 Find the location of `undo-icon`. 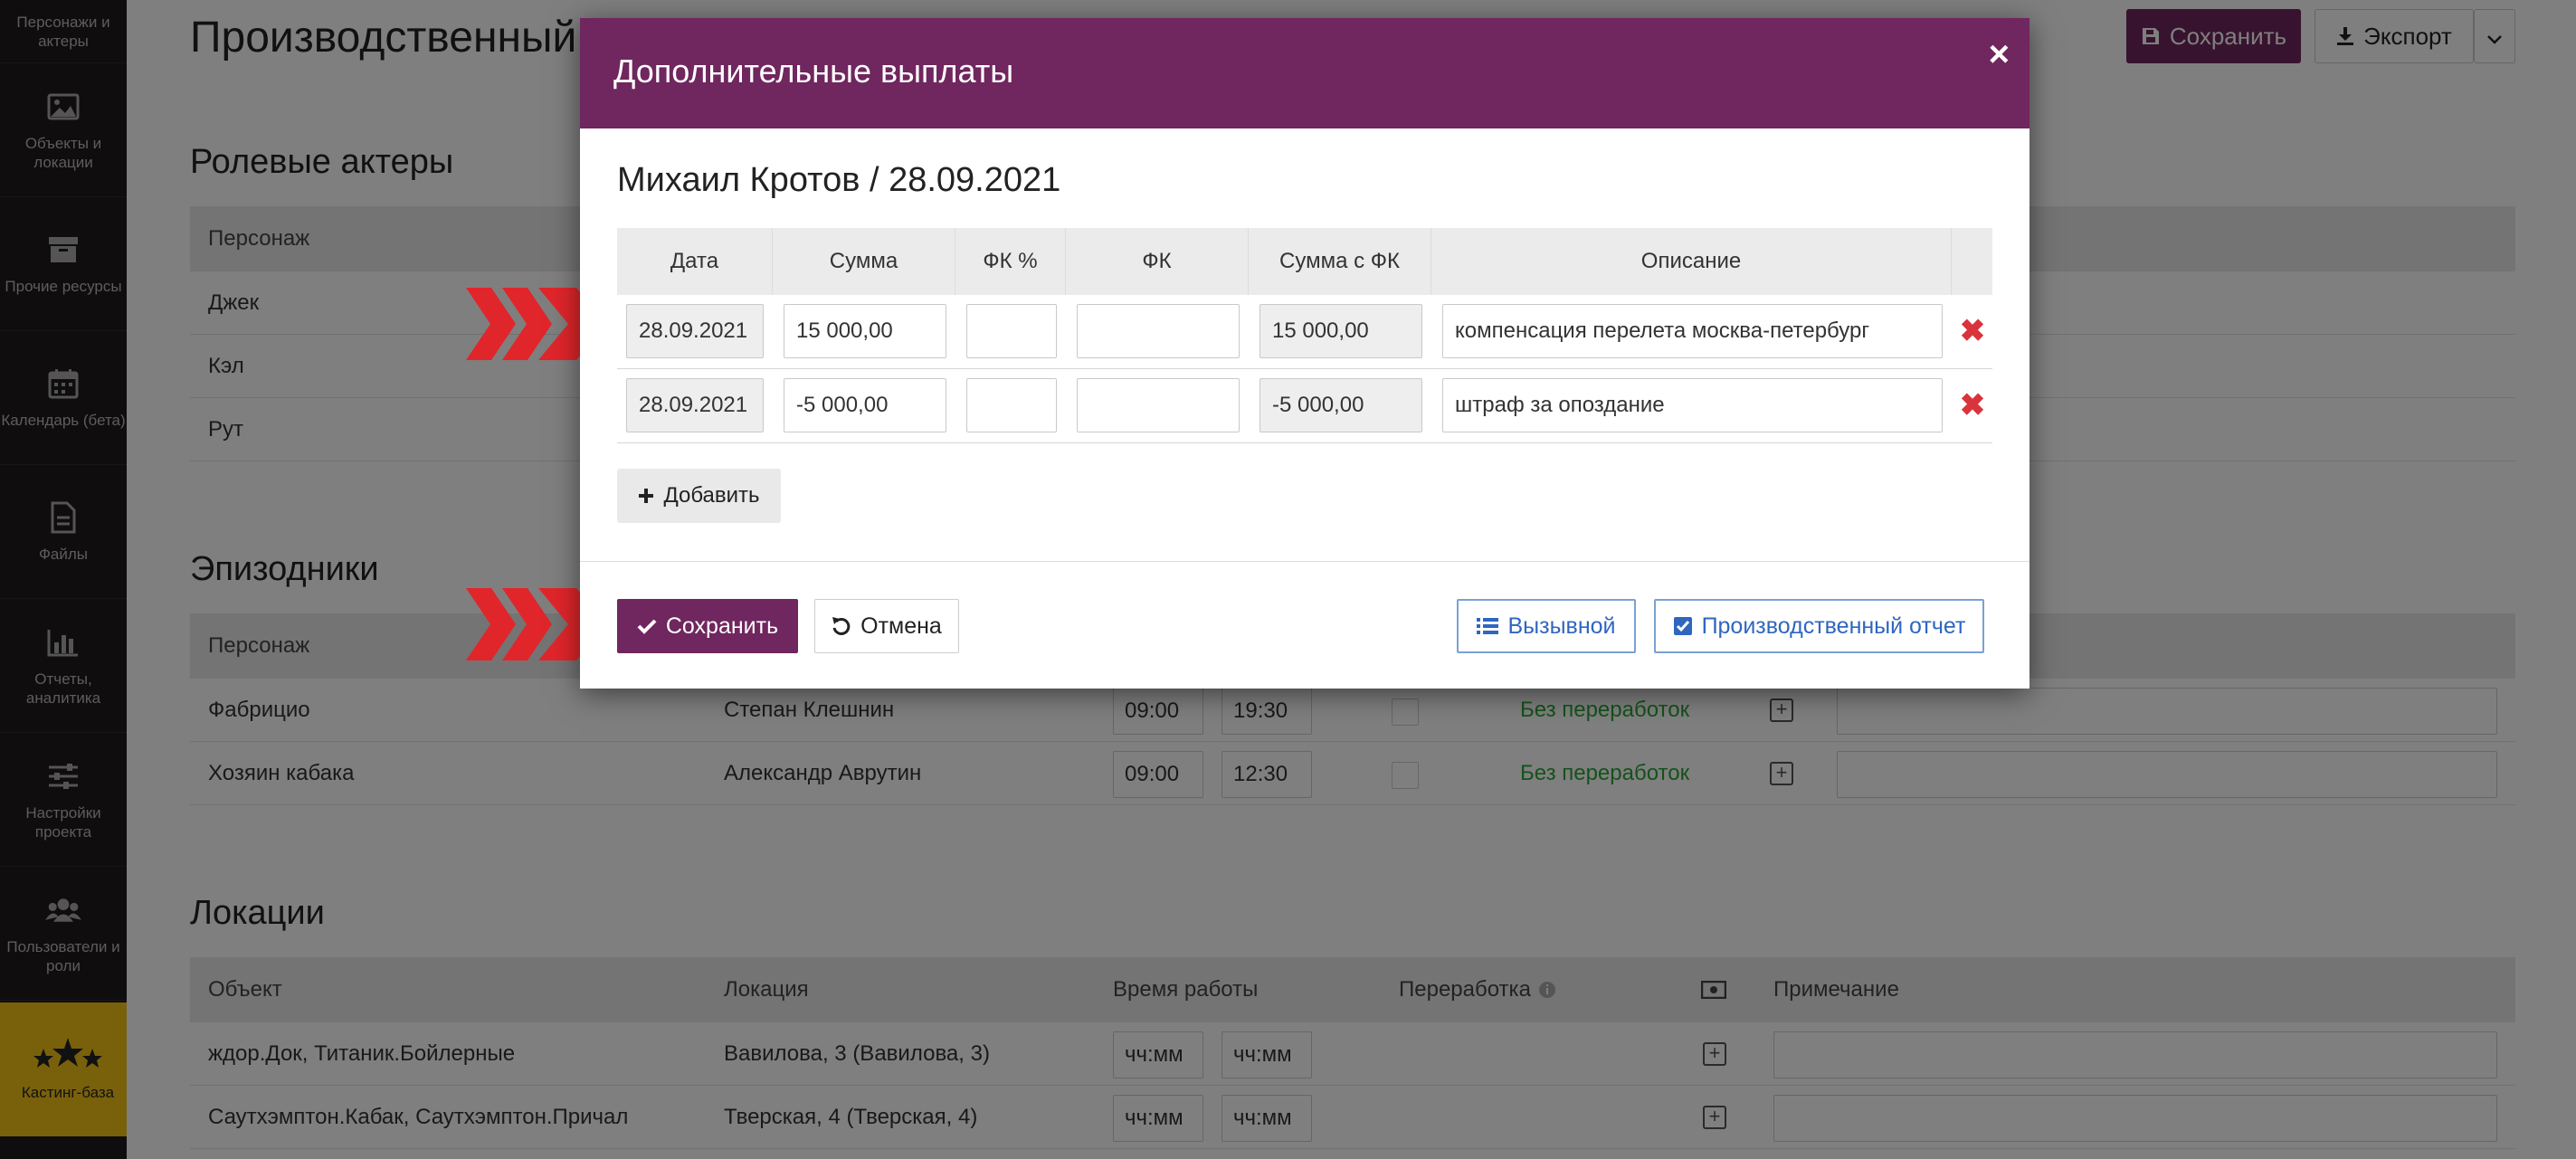

undo-icon is located at coordinates (841, 626).